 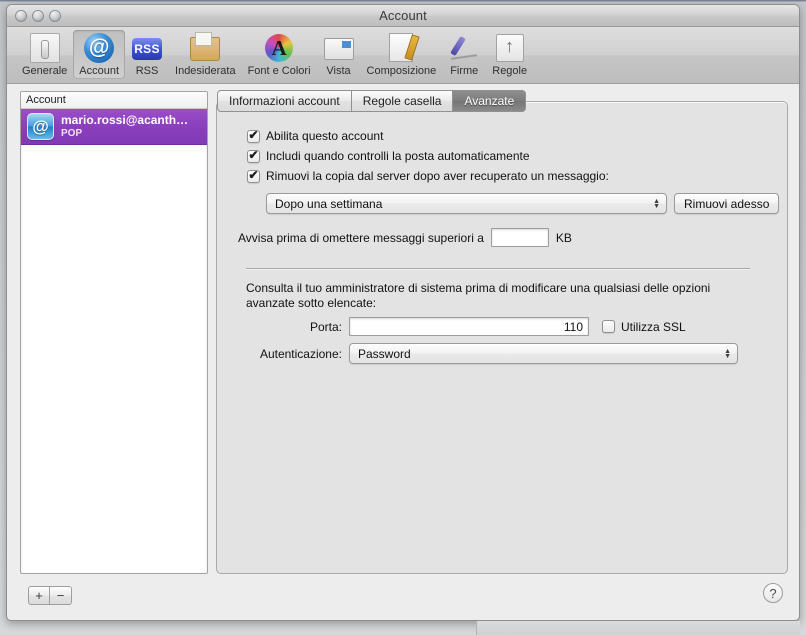 I want to click on toolbar-item-regole: Regole, so click(x=509, y=54).